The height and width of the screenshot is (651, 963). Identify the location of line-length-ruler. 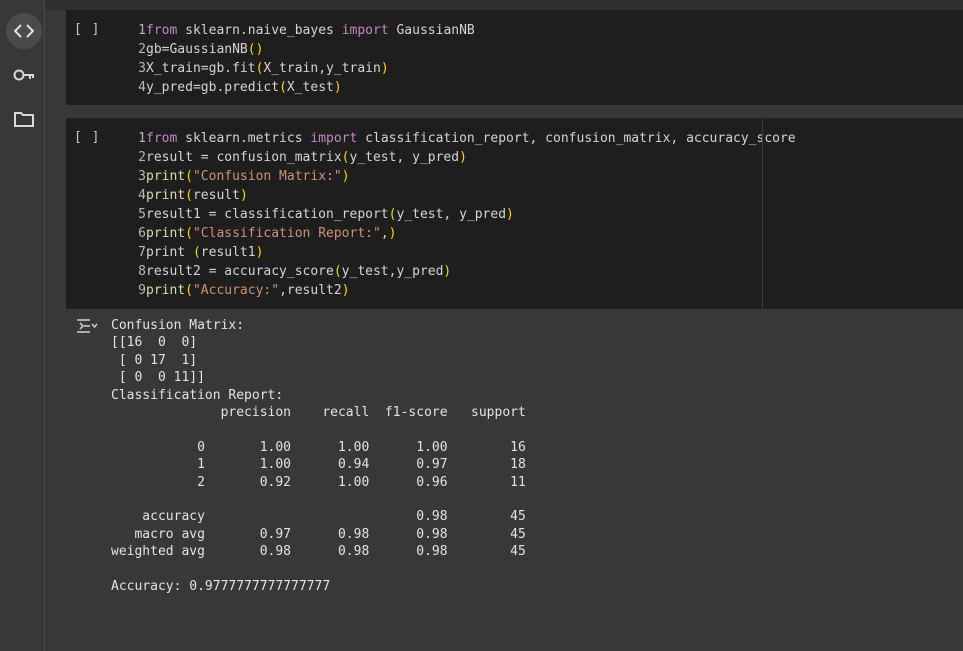
(762, 213).